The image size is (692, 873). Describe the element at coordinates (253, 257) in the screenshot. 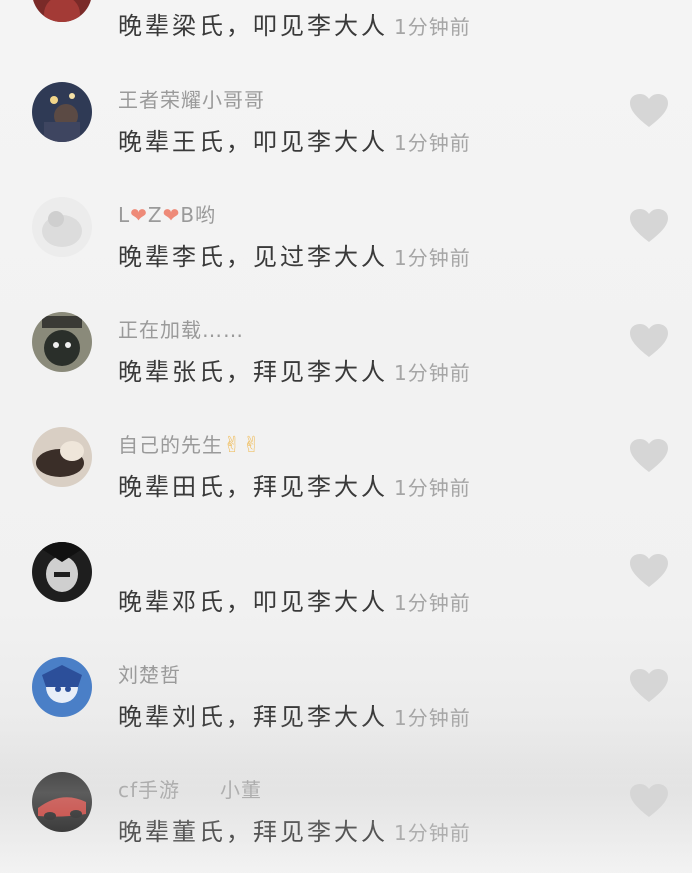

I see `comment-text: 晚辈李氏，见过李大人` at that location.